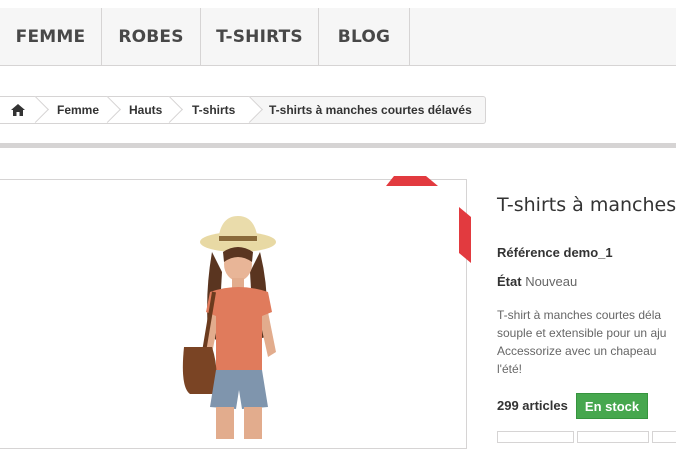  What do you see at coordinates (260, 36) in the screenshot?
I see `menu-item-tshirts: T-SHIRTS` at bounding box center [260, 36].